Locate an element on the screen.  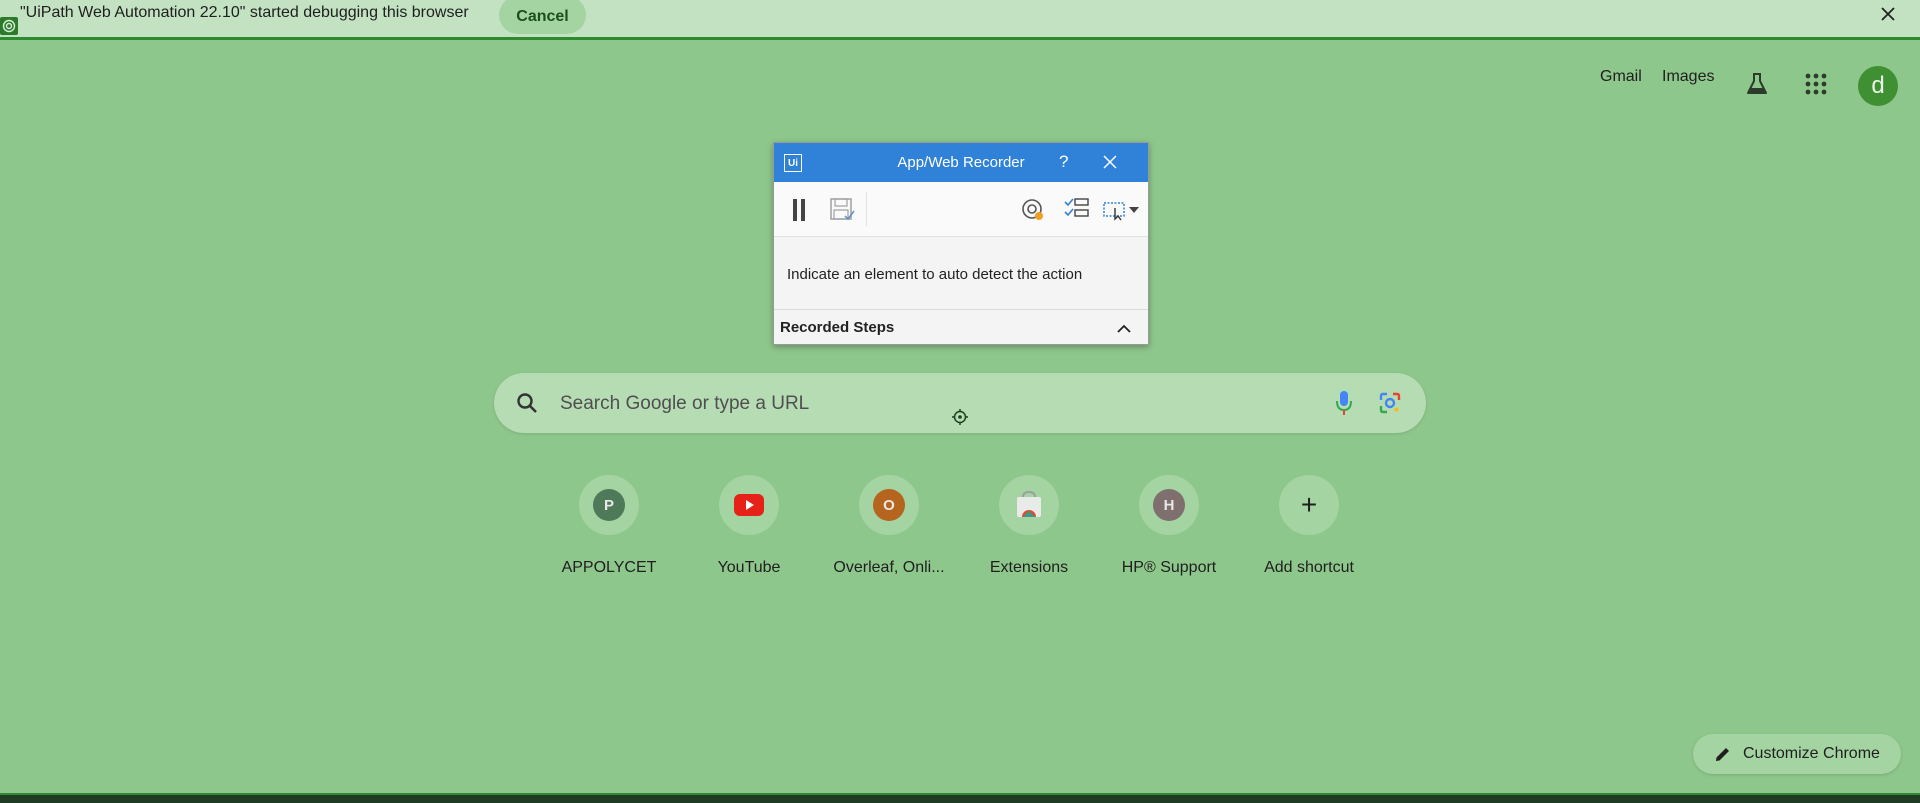
microphone-icon is located at coordinates (1344, 405).